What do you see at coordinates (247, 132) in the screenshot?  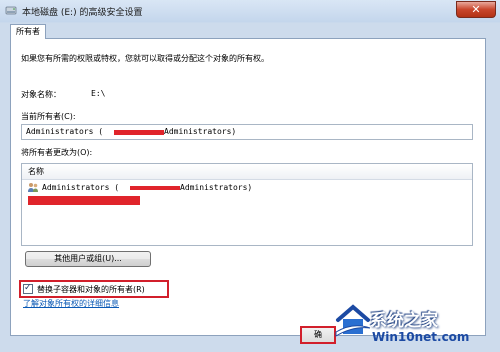 I see `current-owner-field: Administrators ( Administrators)` at bounding box center [247, 132].